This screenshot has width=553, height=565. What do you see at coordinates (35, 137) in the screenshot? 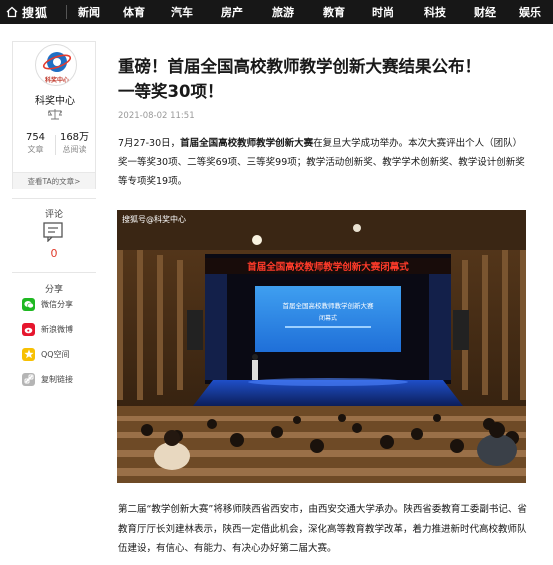
I see `articles-count: 754` at bounding box center [35, 137].